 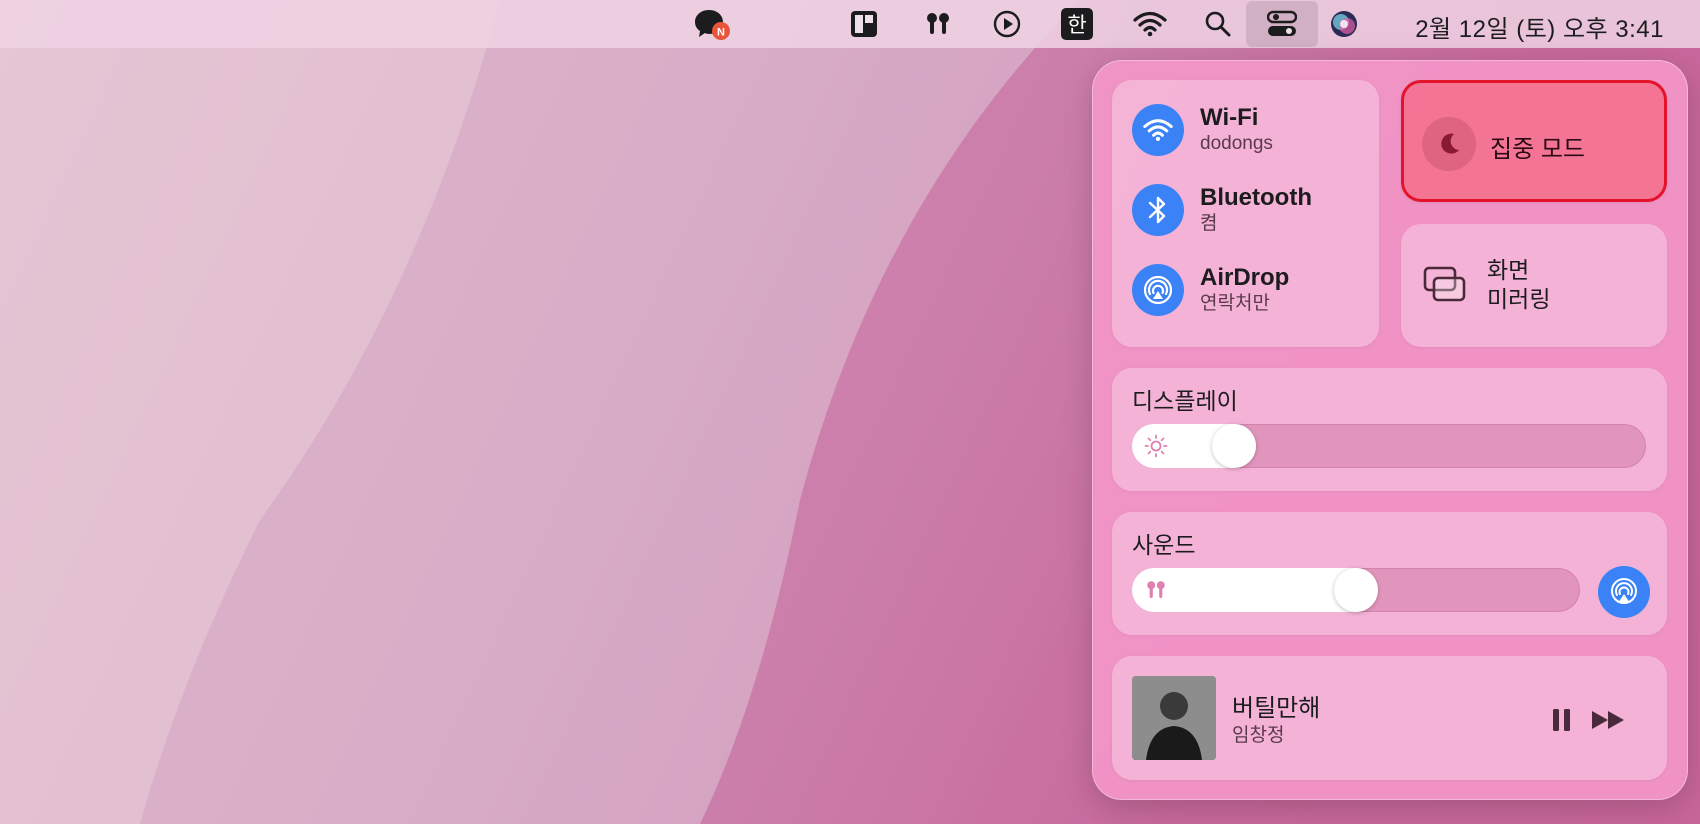 What do you see at coordinates (1229, 117) in the screenshot?
I see `wifi-title: Wi-Fi` at bounding box center [1229, 117].